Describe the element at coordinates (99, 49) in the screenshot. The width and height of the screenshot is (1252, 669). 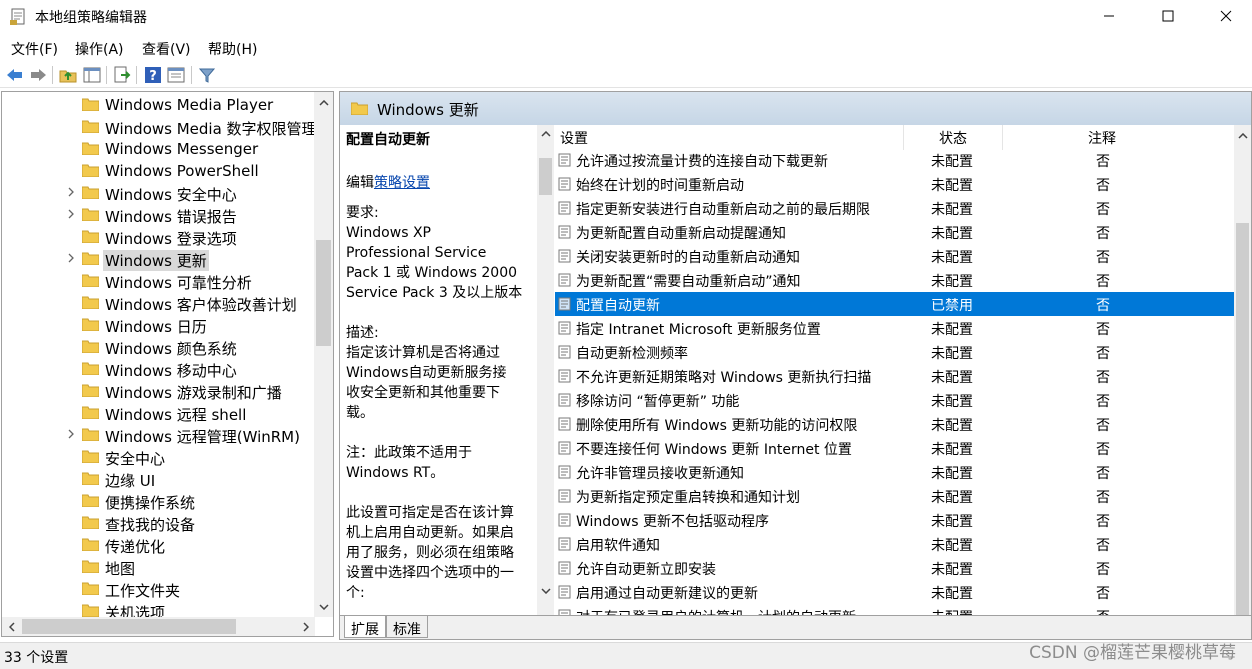
I see `menu-action: 操作(A)` at that location.